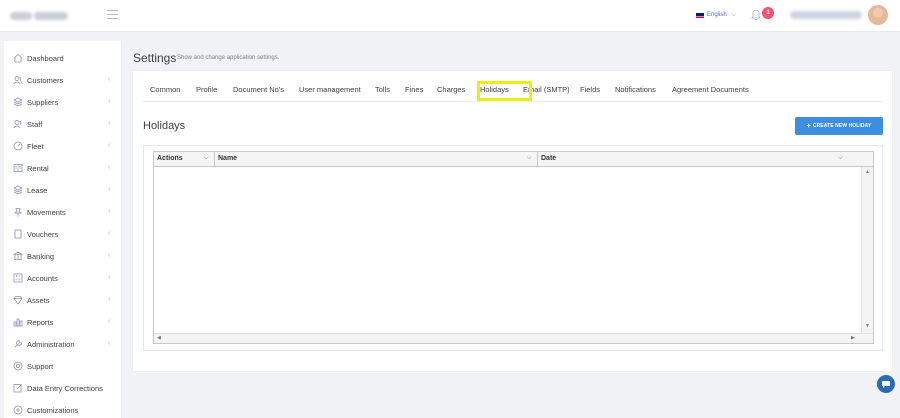 The image size is (900, 418). I want to click on column-label: Name, so click(228, 158).